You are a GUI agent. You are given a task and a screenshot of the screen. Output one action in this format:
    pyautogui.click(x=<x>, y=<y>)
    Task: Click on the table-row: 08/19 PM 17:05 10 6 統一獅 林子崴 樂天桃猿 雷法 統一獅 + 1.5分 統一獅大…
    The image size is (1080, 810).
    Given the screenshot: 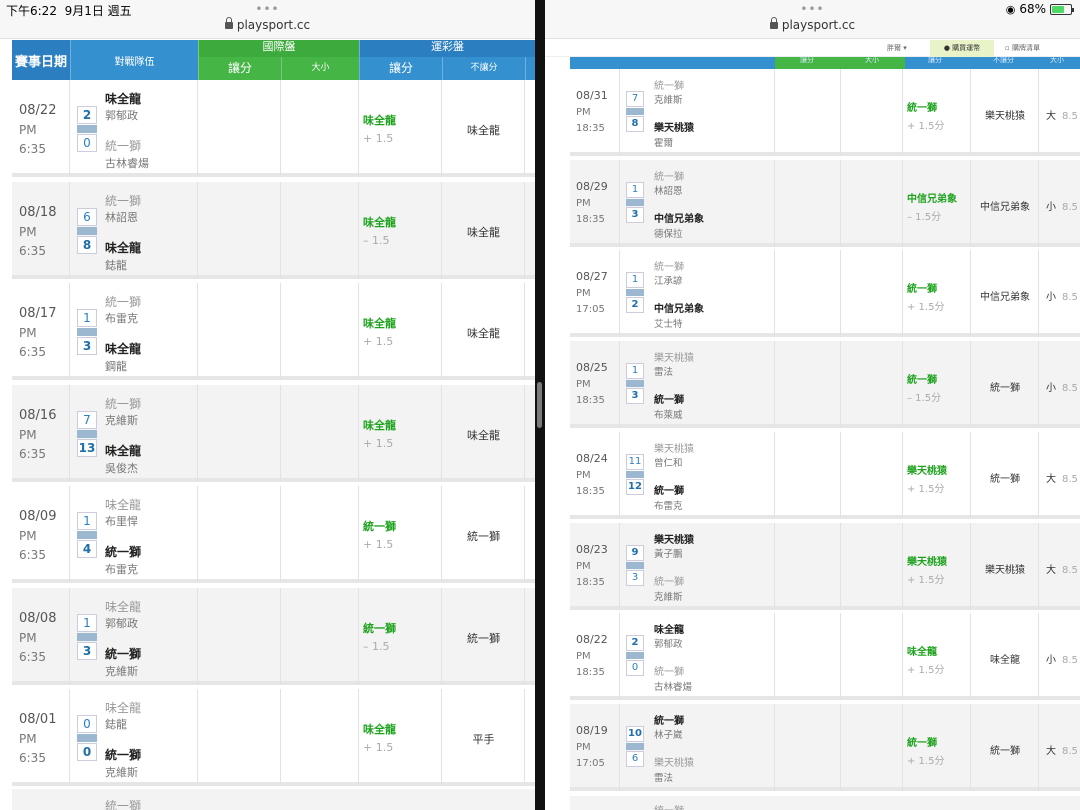 What is the action you would take?
    pyautogui.click(x=825, y=747)
    